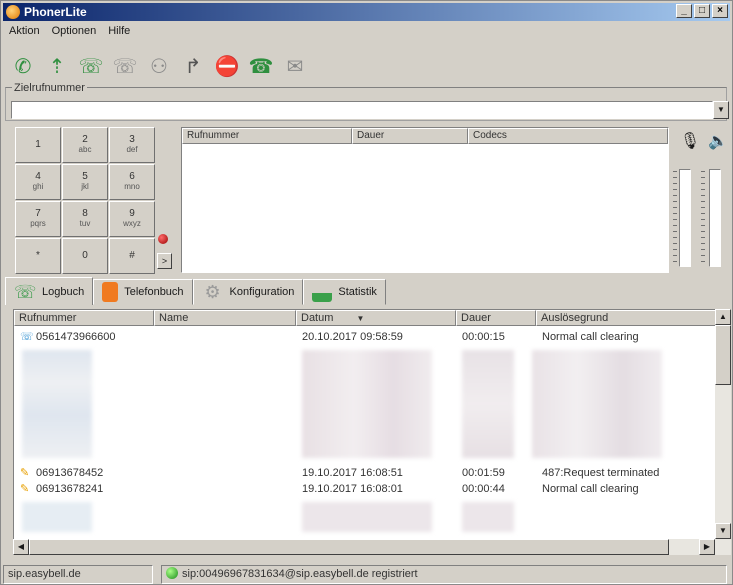 The height and width of the screenshot is (585, 733). Describe the element at coordinates (723, 317) in the screenshot. I see `scroll-up-button: ▲` at that location.